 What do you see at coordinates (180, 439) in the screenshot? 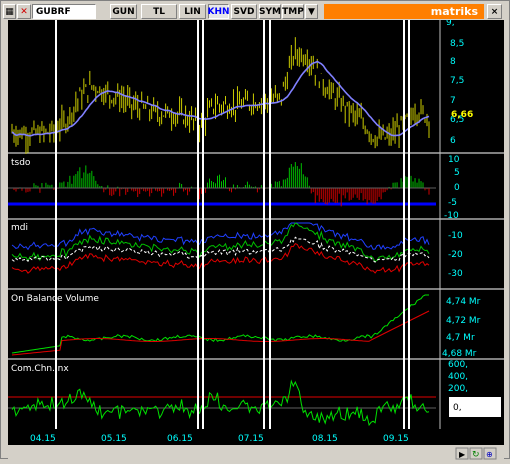
I see `time-tick: 06.15` at bounding box center [180, 439].